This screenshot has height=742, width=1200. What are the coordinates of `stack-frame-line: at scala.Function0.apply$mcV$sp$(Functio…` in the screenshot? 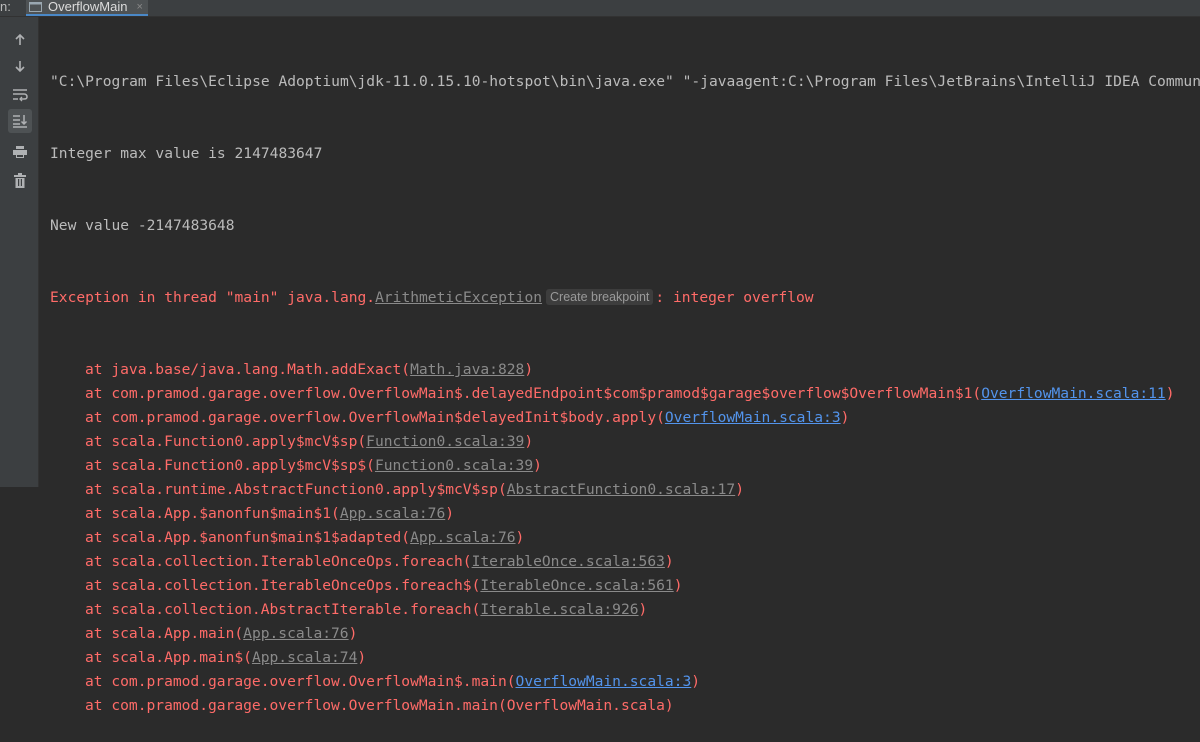 It's located at (625, 466).